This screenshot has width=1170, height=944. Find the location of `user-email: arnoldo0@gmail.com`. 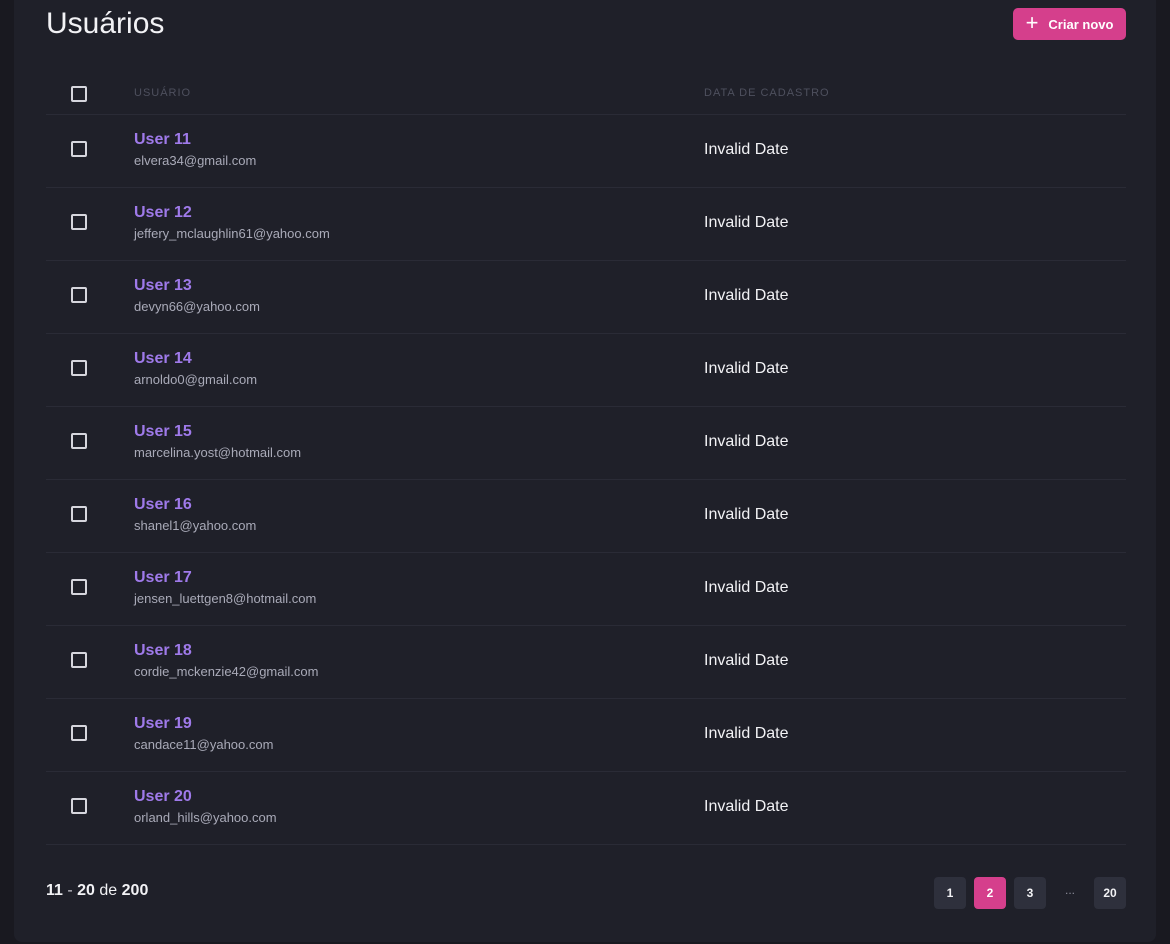

user-email: arnoldo0@gmail.com is located at coordinates (196, 379).